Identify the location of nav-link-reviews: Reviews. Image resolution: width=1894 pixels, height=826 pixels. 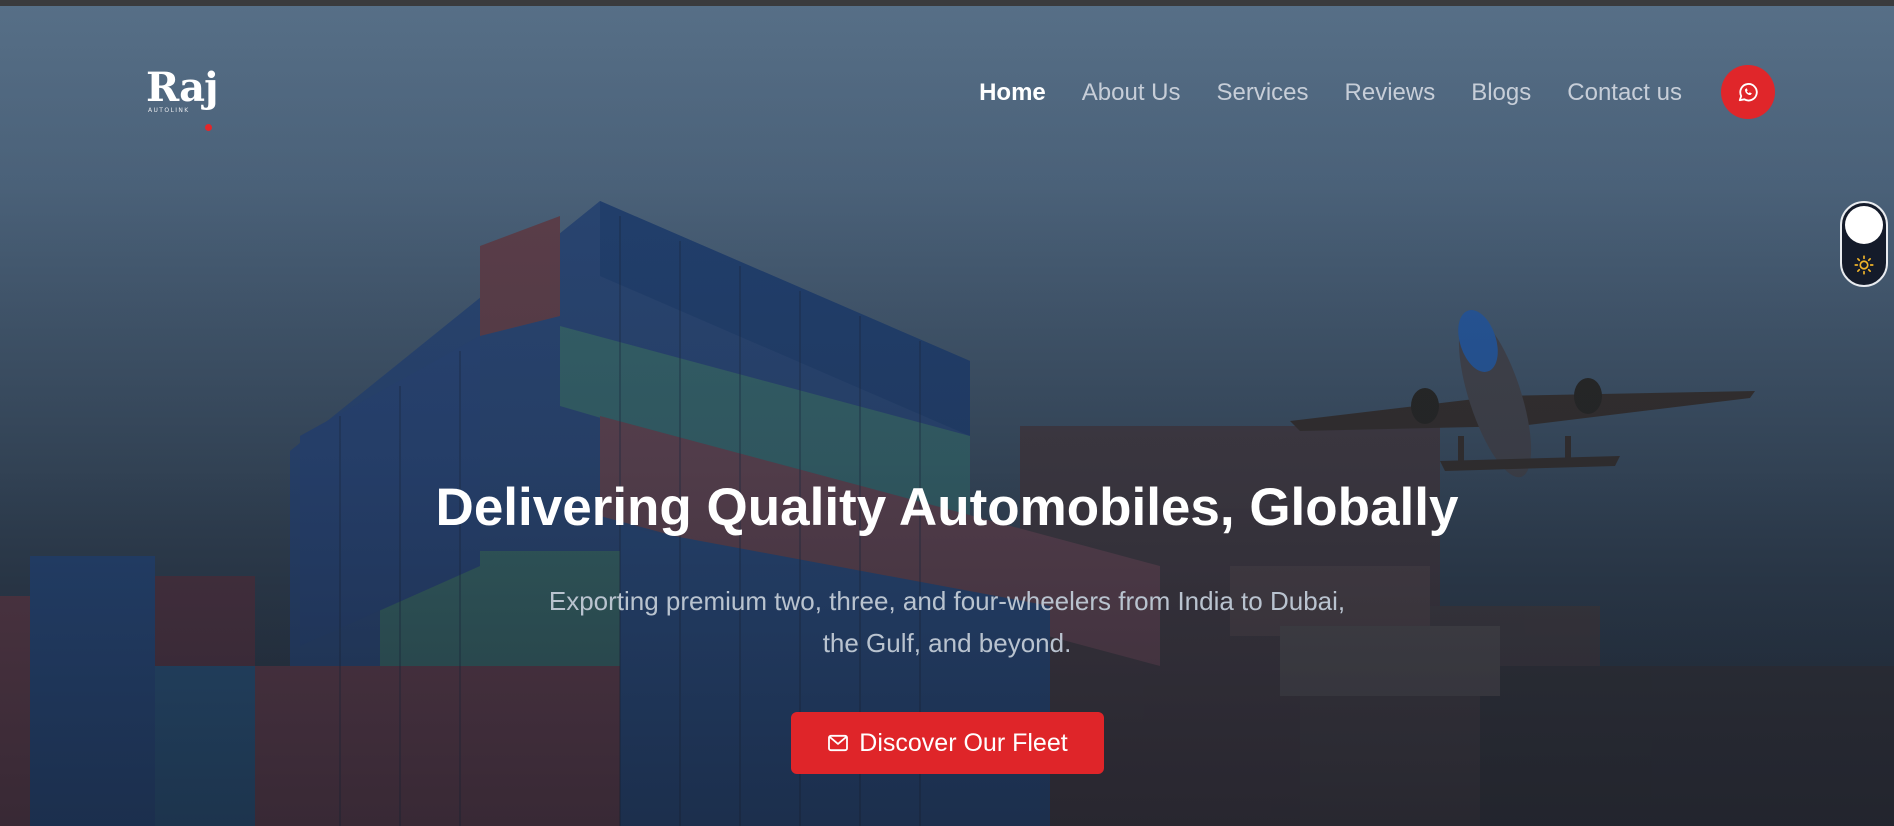
(1390, 93).